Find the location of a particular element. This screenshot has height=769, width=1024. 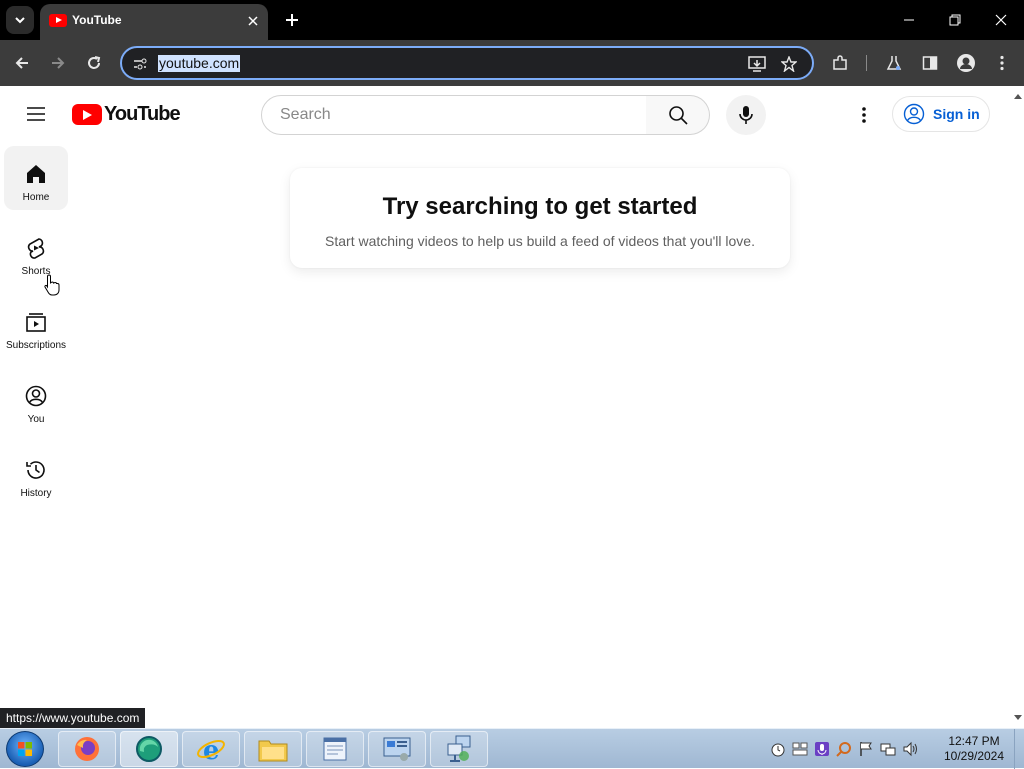

puzzle-icon is located at coordinates (840, 62).